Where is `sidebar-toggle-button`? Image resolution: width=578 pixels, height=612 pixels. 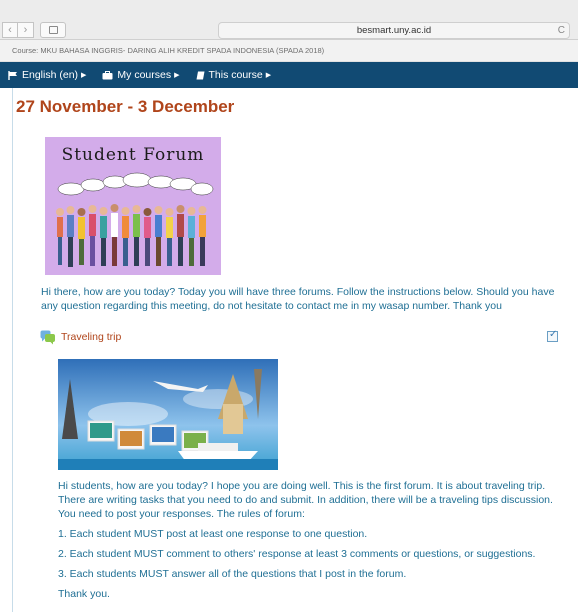 sidebar-toggle-button is located at coordinates (53, 30).